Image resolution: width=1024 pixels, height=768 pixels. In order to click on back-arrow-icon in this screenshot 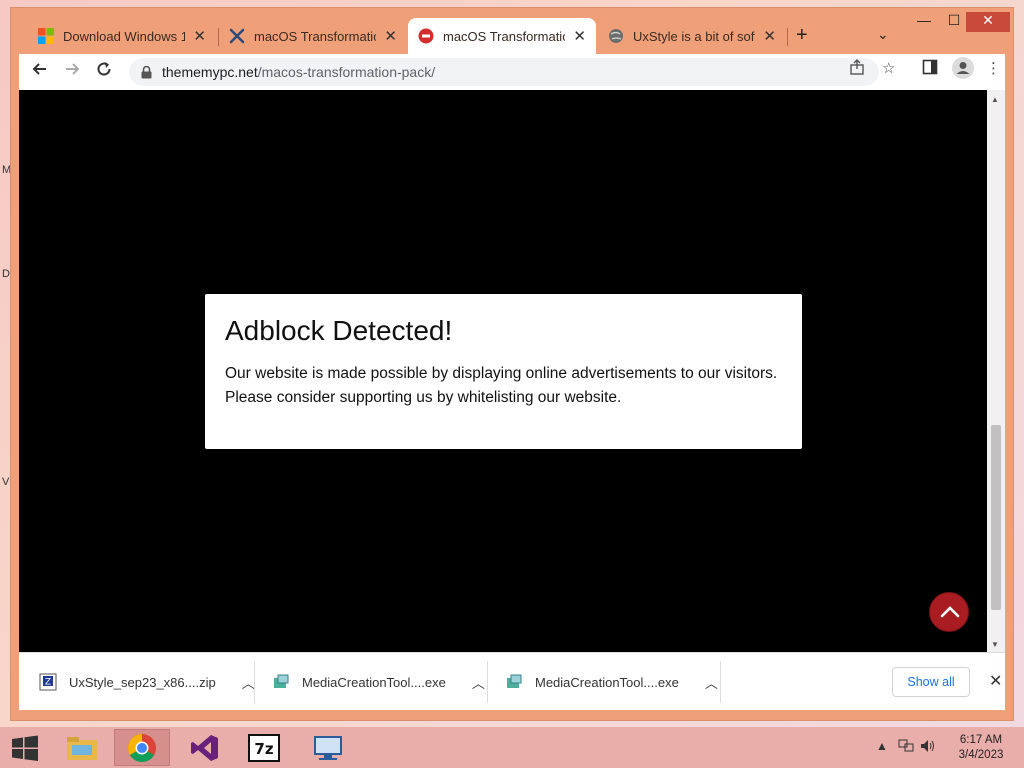, I will do `click(40, 71)`.